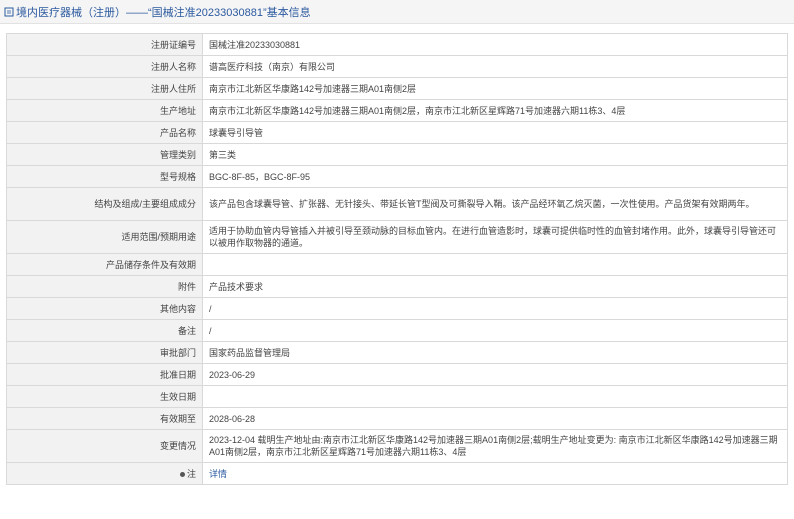 The width and height of the screenshot is (794, 519). What do you see at coordinates (104, 88) in the screenshot?
I see `row-label: 注册人住所` at bounding box center [104, 88].